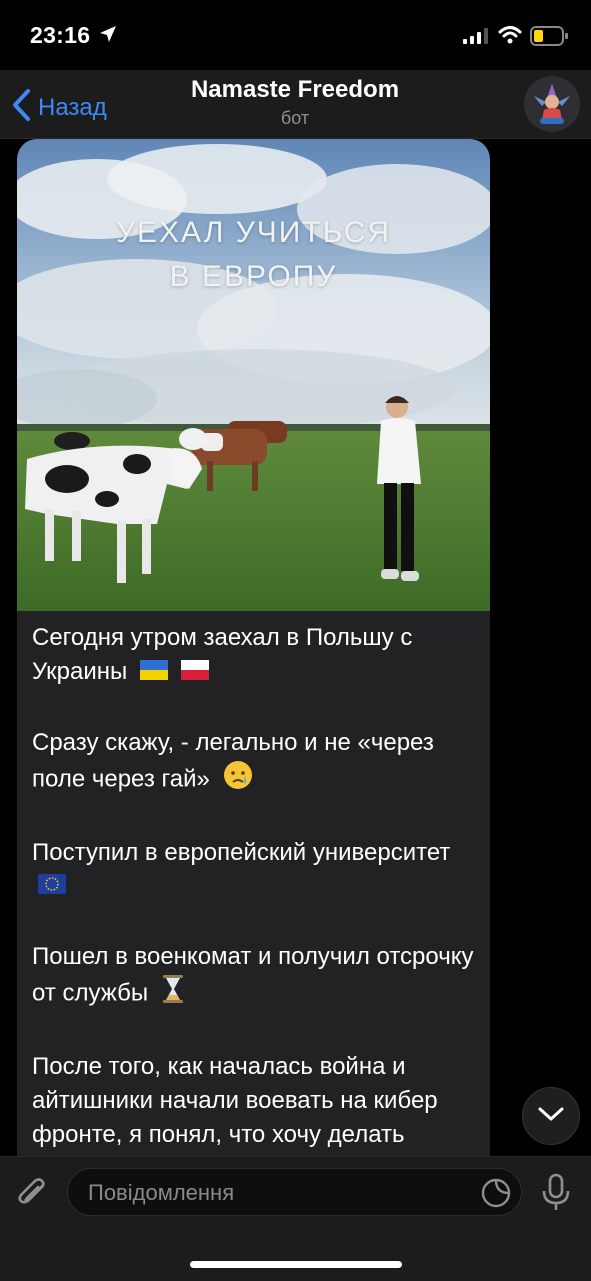 The width and height of the screenshot is (591, 1281). I want to click on scroll-down-button, so click(551, 1116).